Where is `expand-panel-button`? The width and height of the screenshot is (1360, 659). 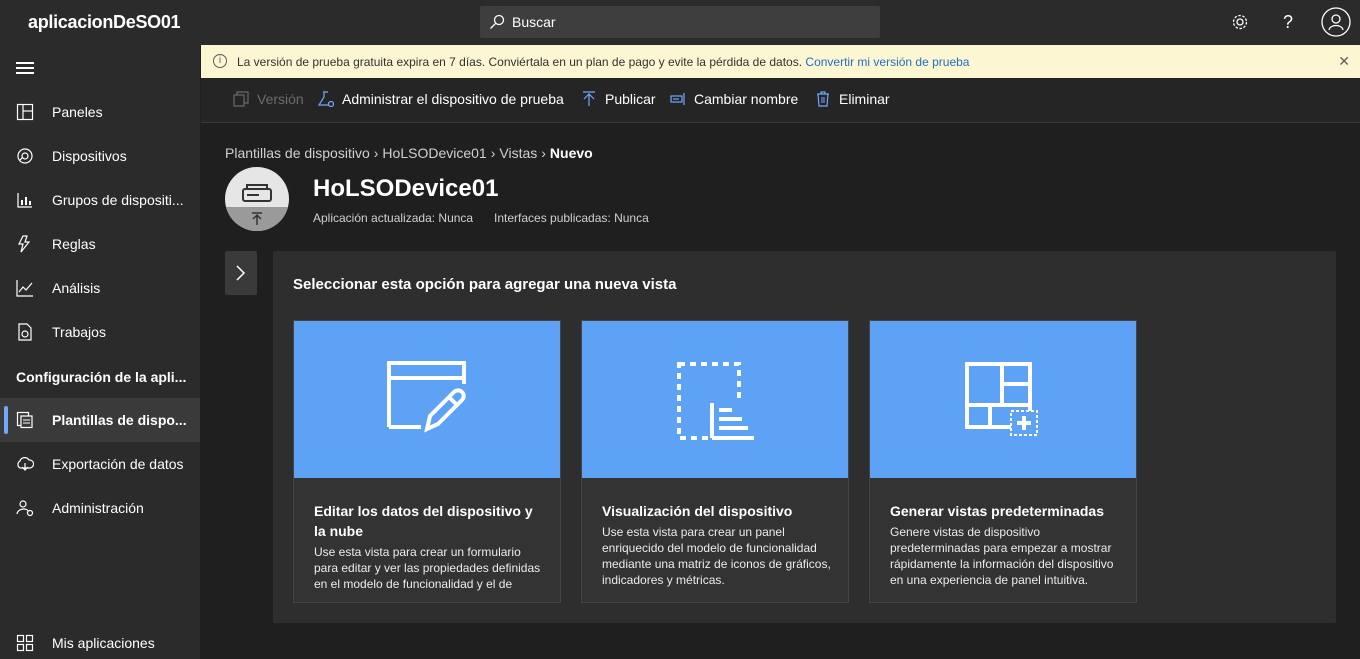 expand-panel-button is located at coordinates (241, 273).